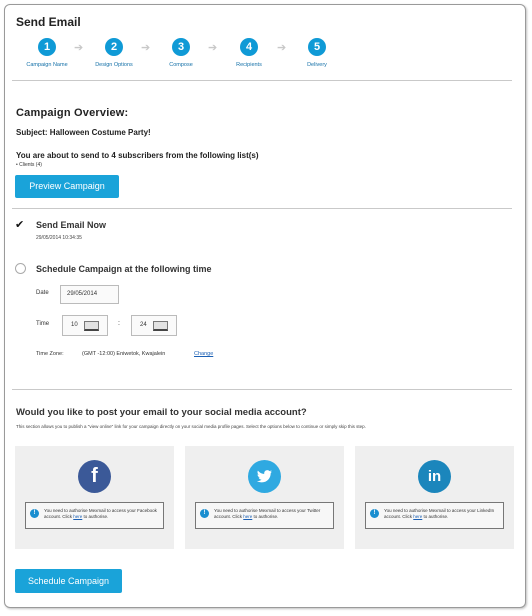  What do you see at coordinates (317, 47) in the screenshot?
I see `step-number: 5` at bounding box center [317, 47].